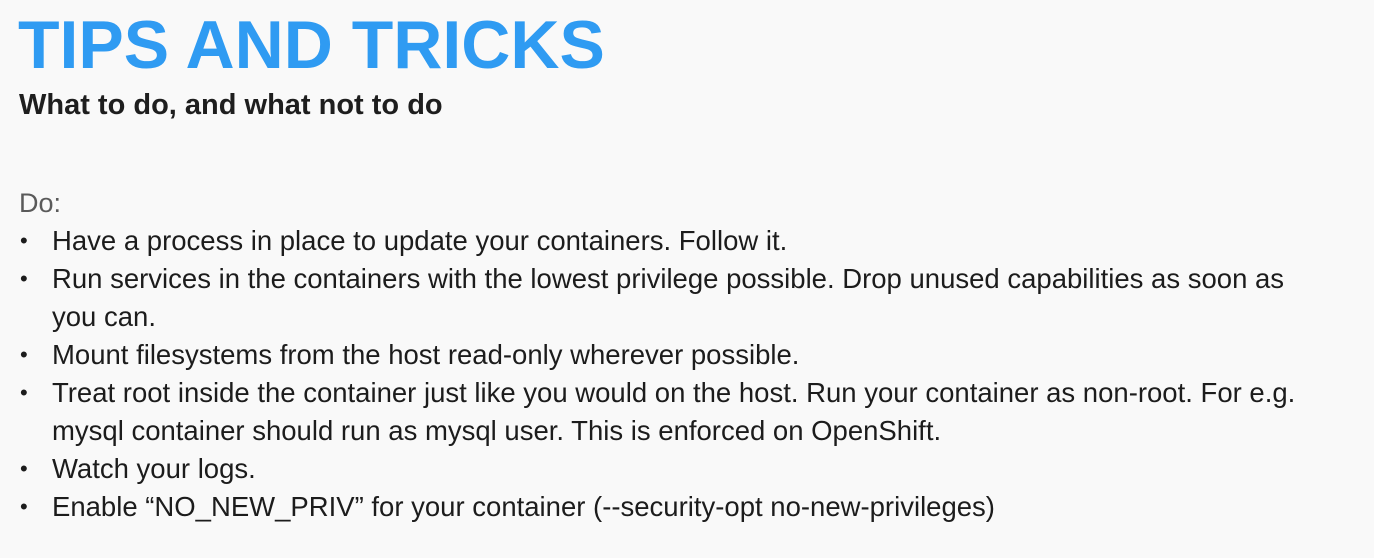  Describe the element at coordinates (40, 203) in the screenshot. I see `section-label-do: Do:` at that location.